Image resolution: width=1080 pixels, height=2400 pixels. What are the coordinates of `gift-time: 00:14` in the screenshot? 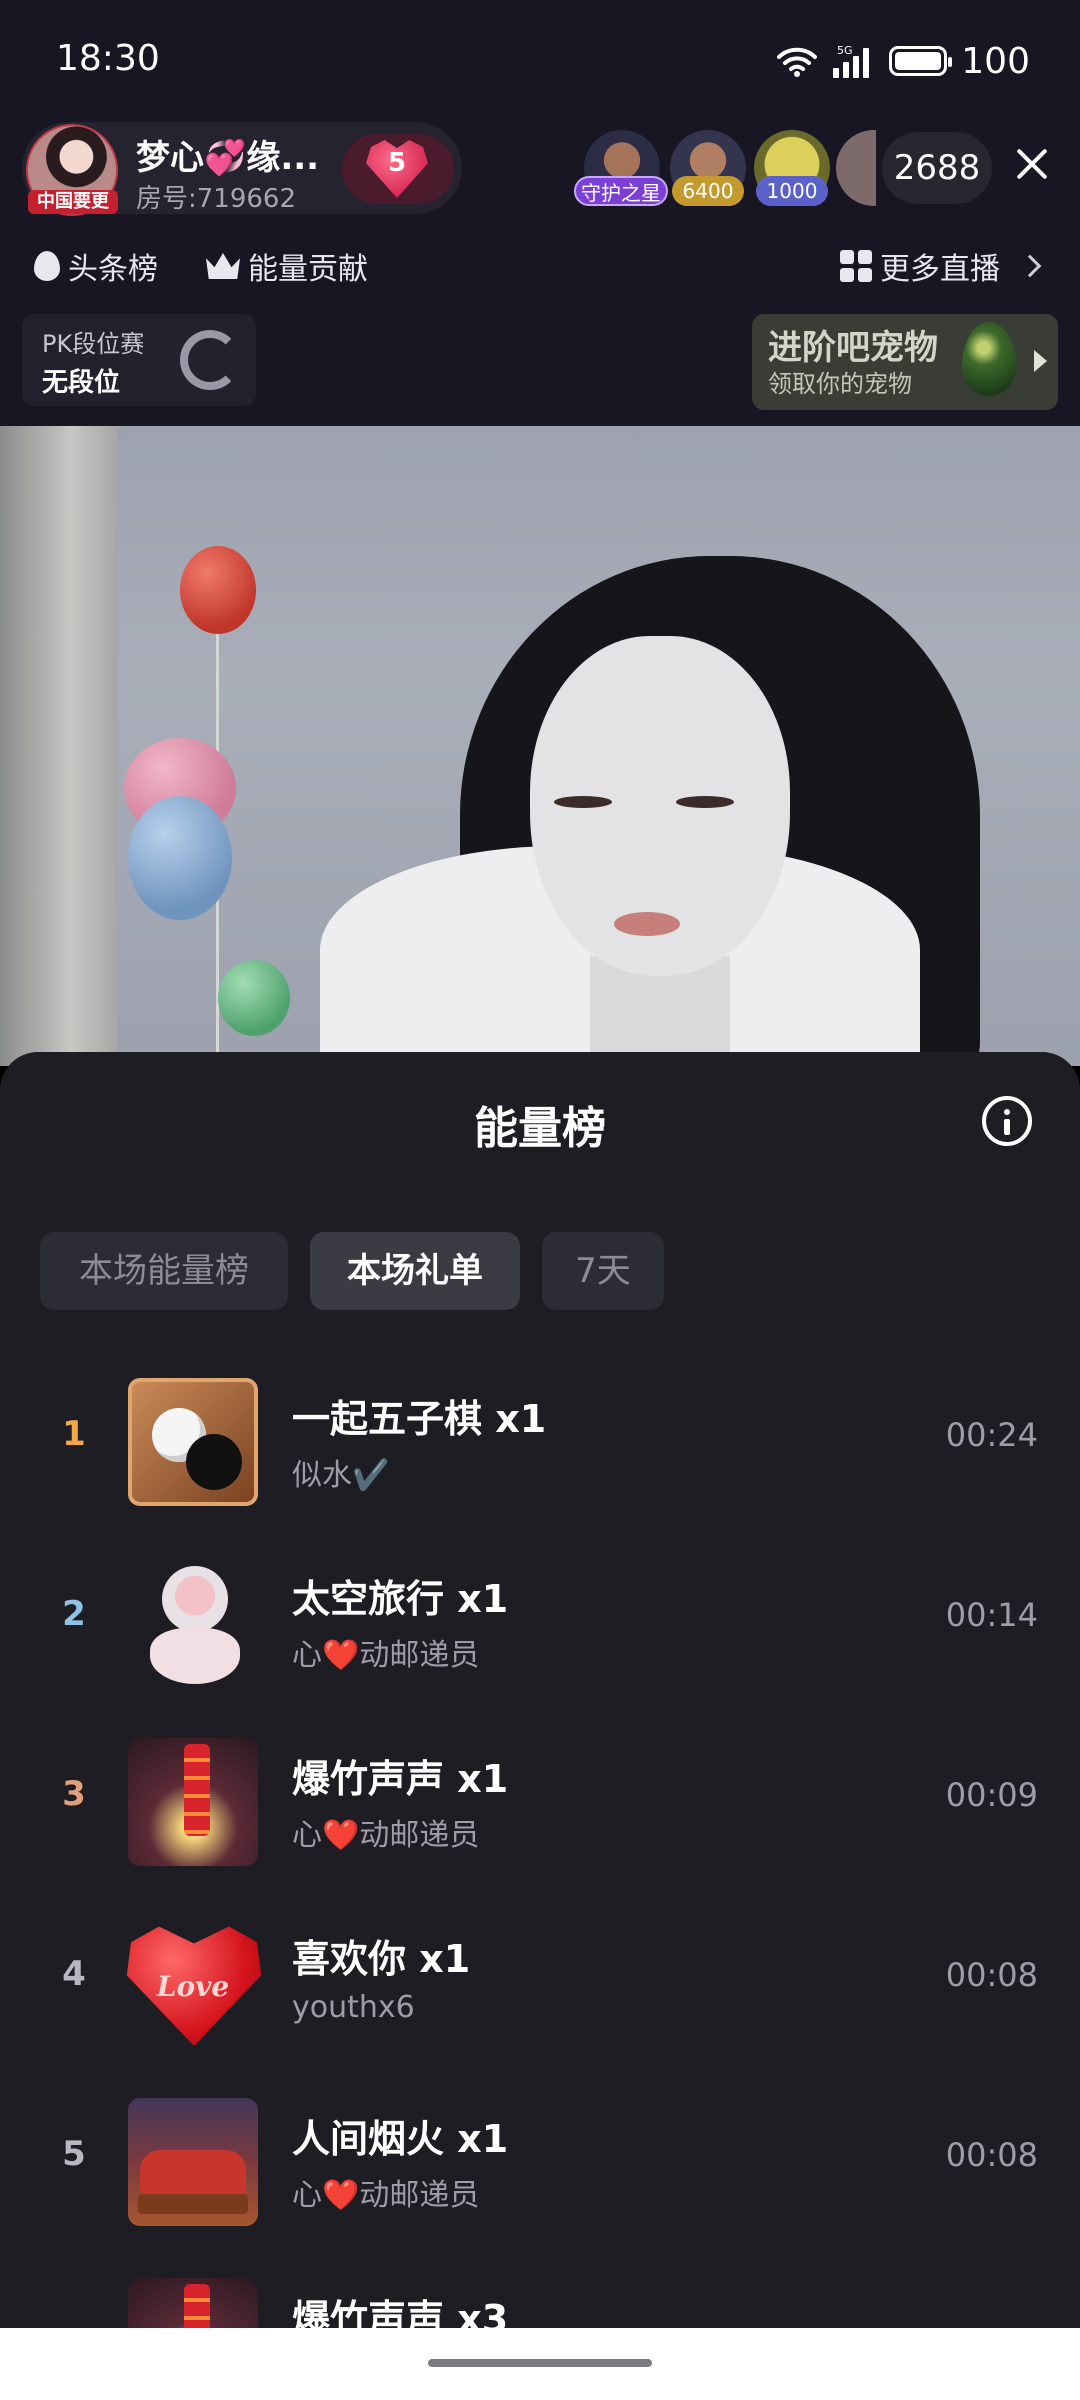 It's located at (991, 1615).